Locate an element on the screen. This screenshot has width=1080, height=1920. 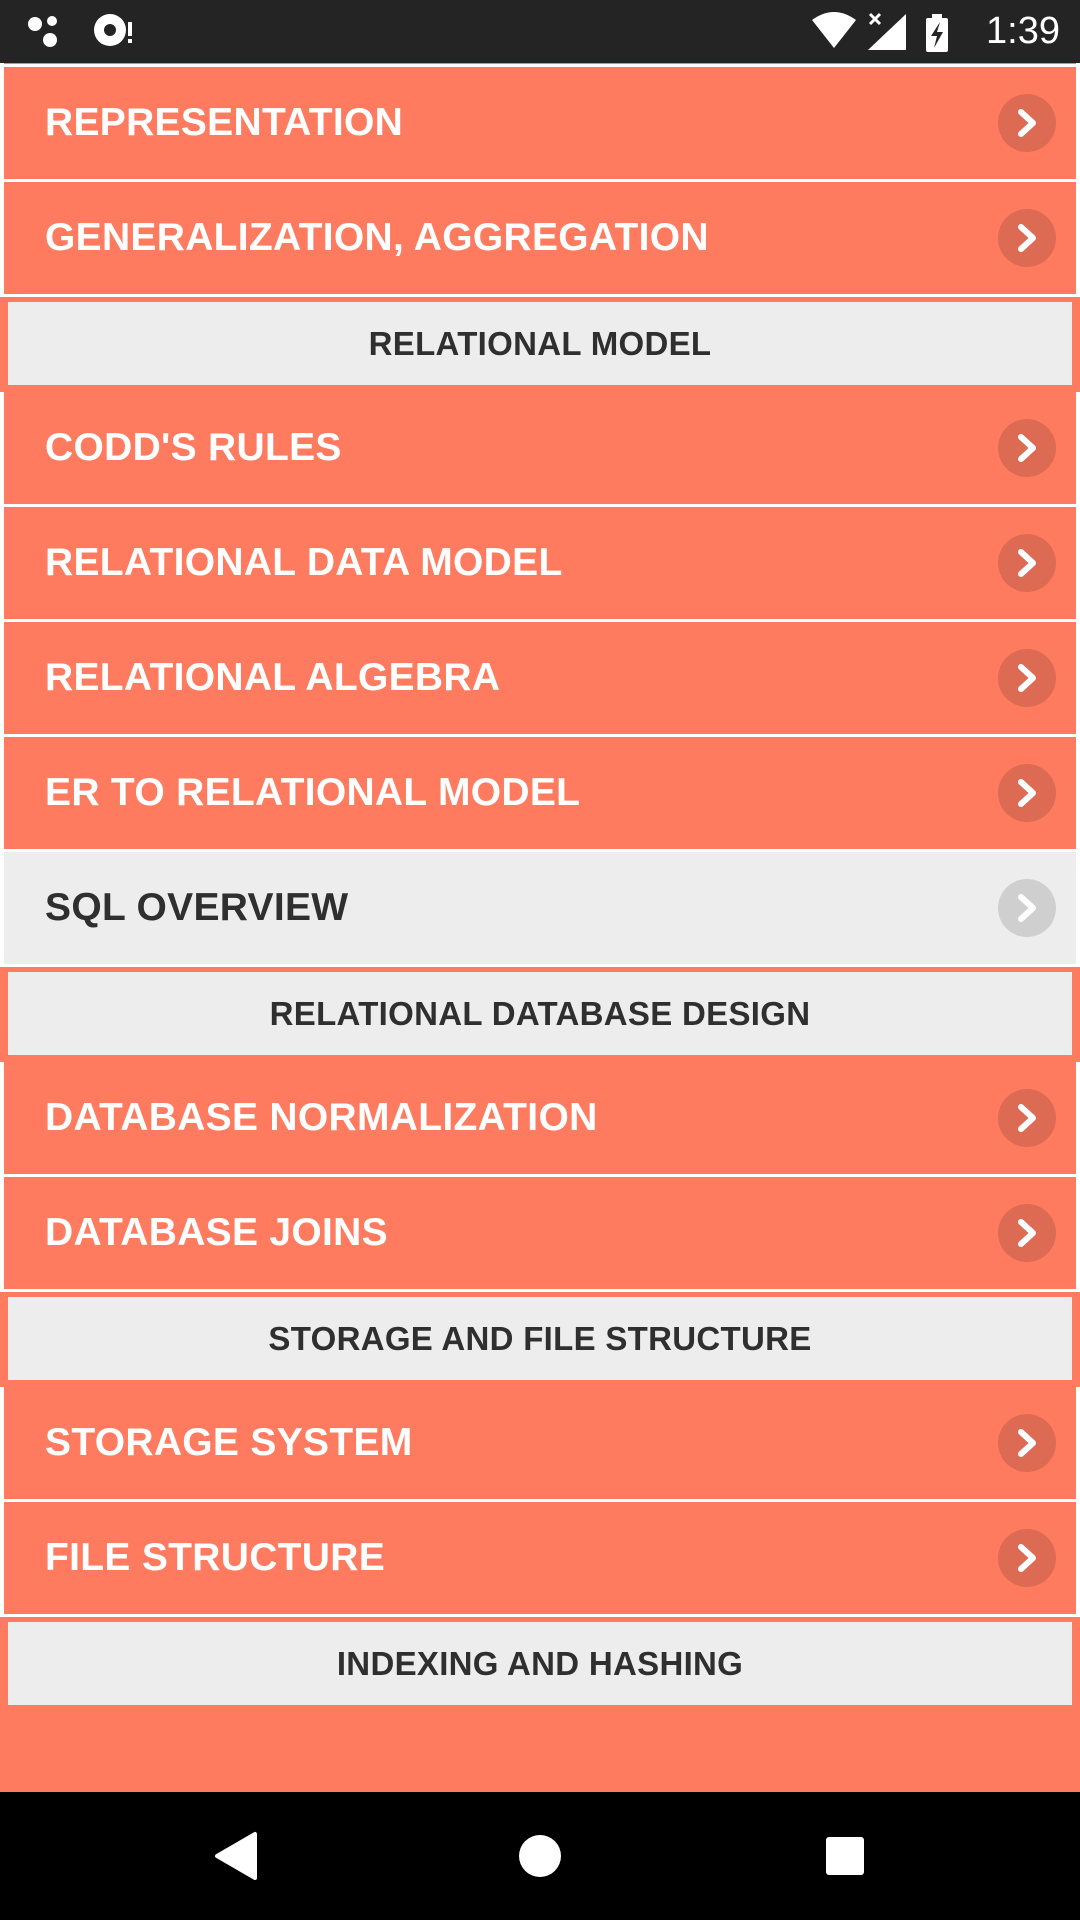
section-header: RELATIONAL MODEL is located at coordinates (540, 343).